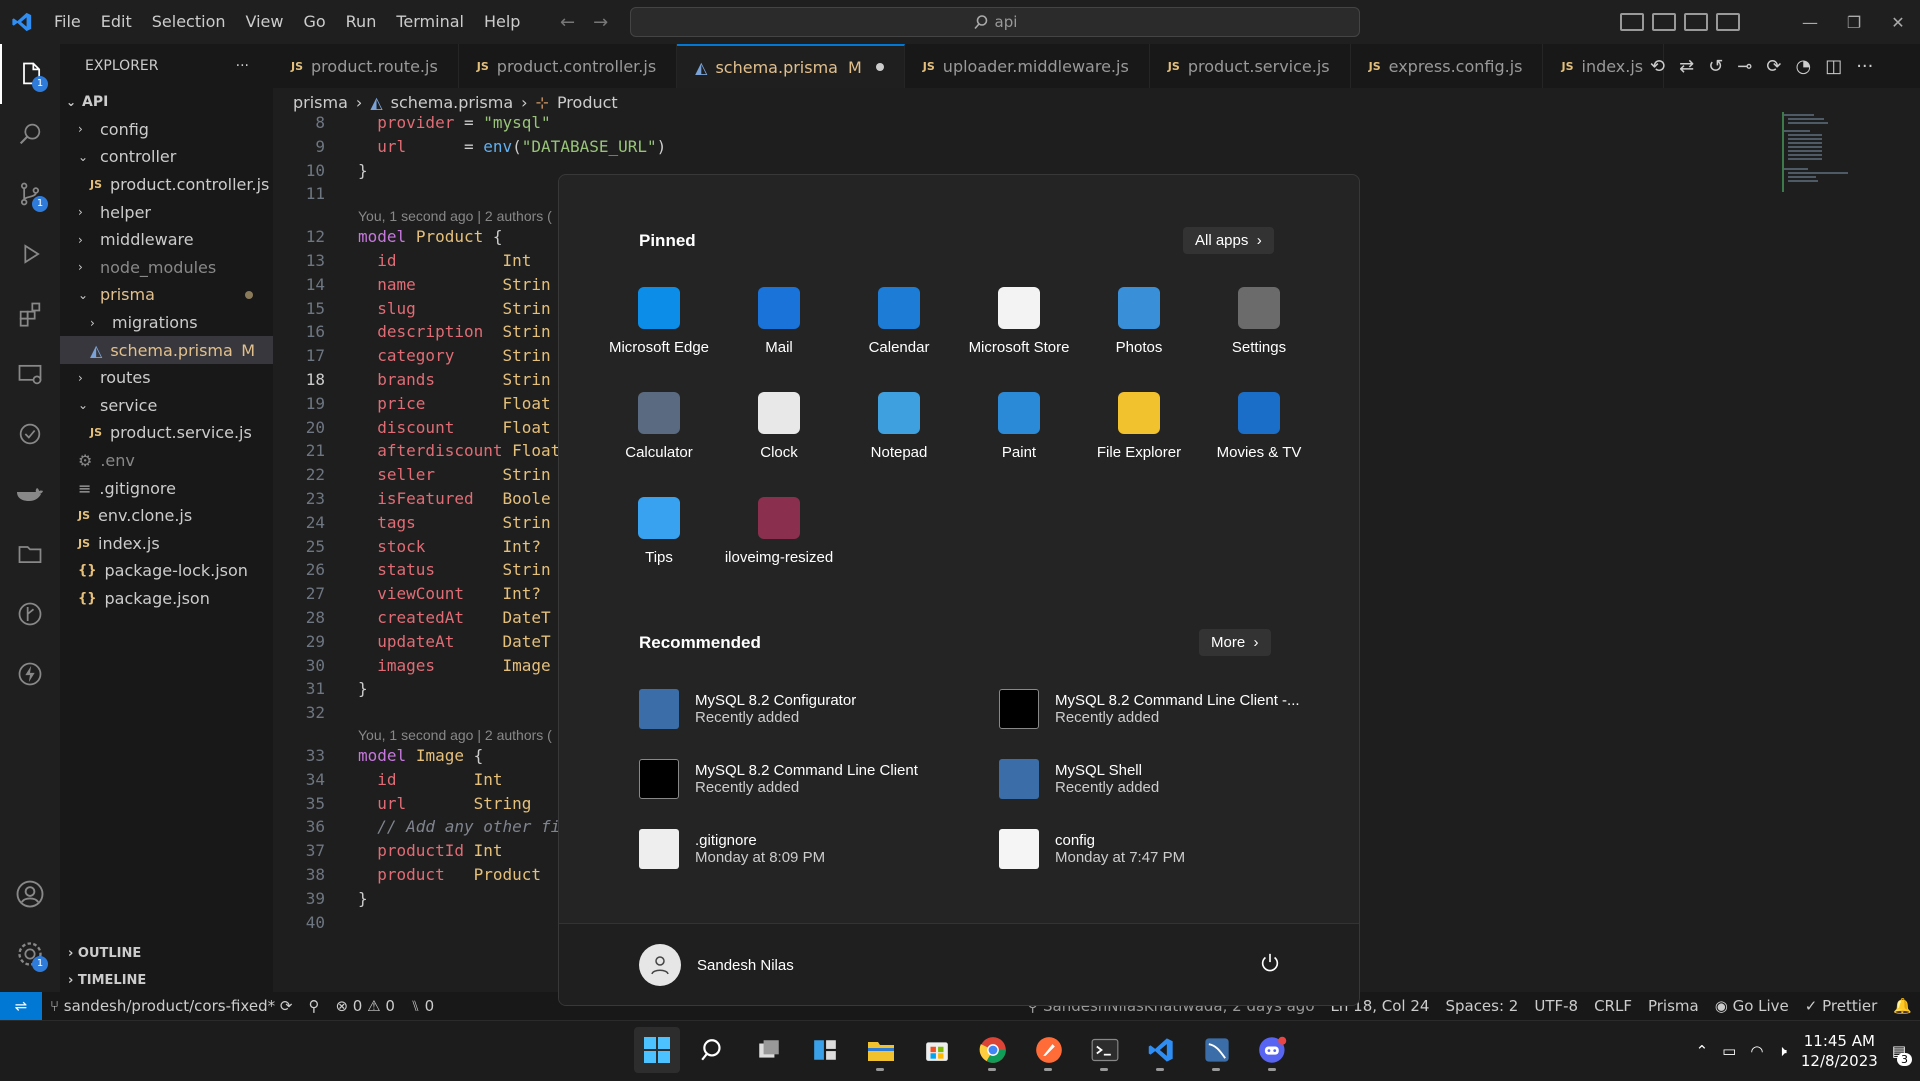  Describe the element at coordinates (779, 321) in the screenshot. I see `pinned-app: Mail` at that location.